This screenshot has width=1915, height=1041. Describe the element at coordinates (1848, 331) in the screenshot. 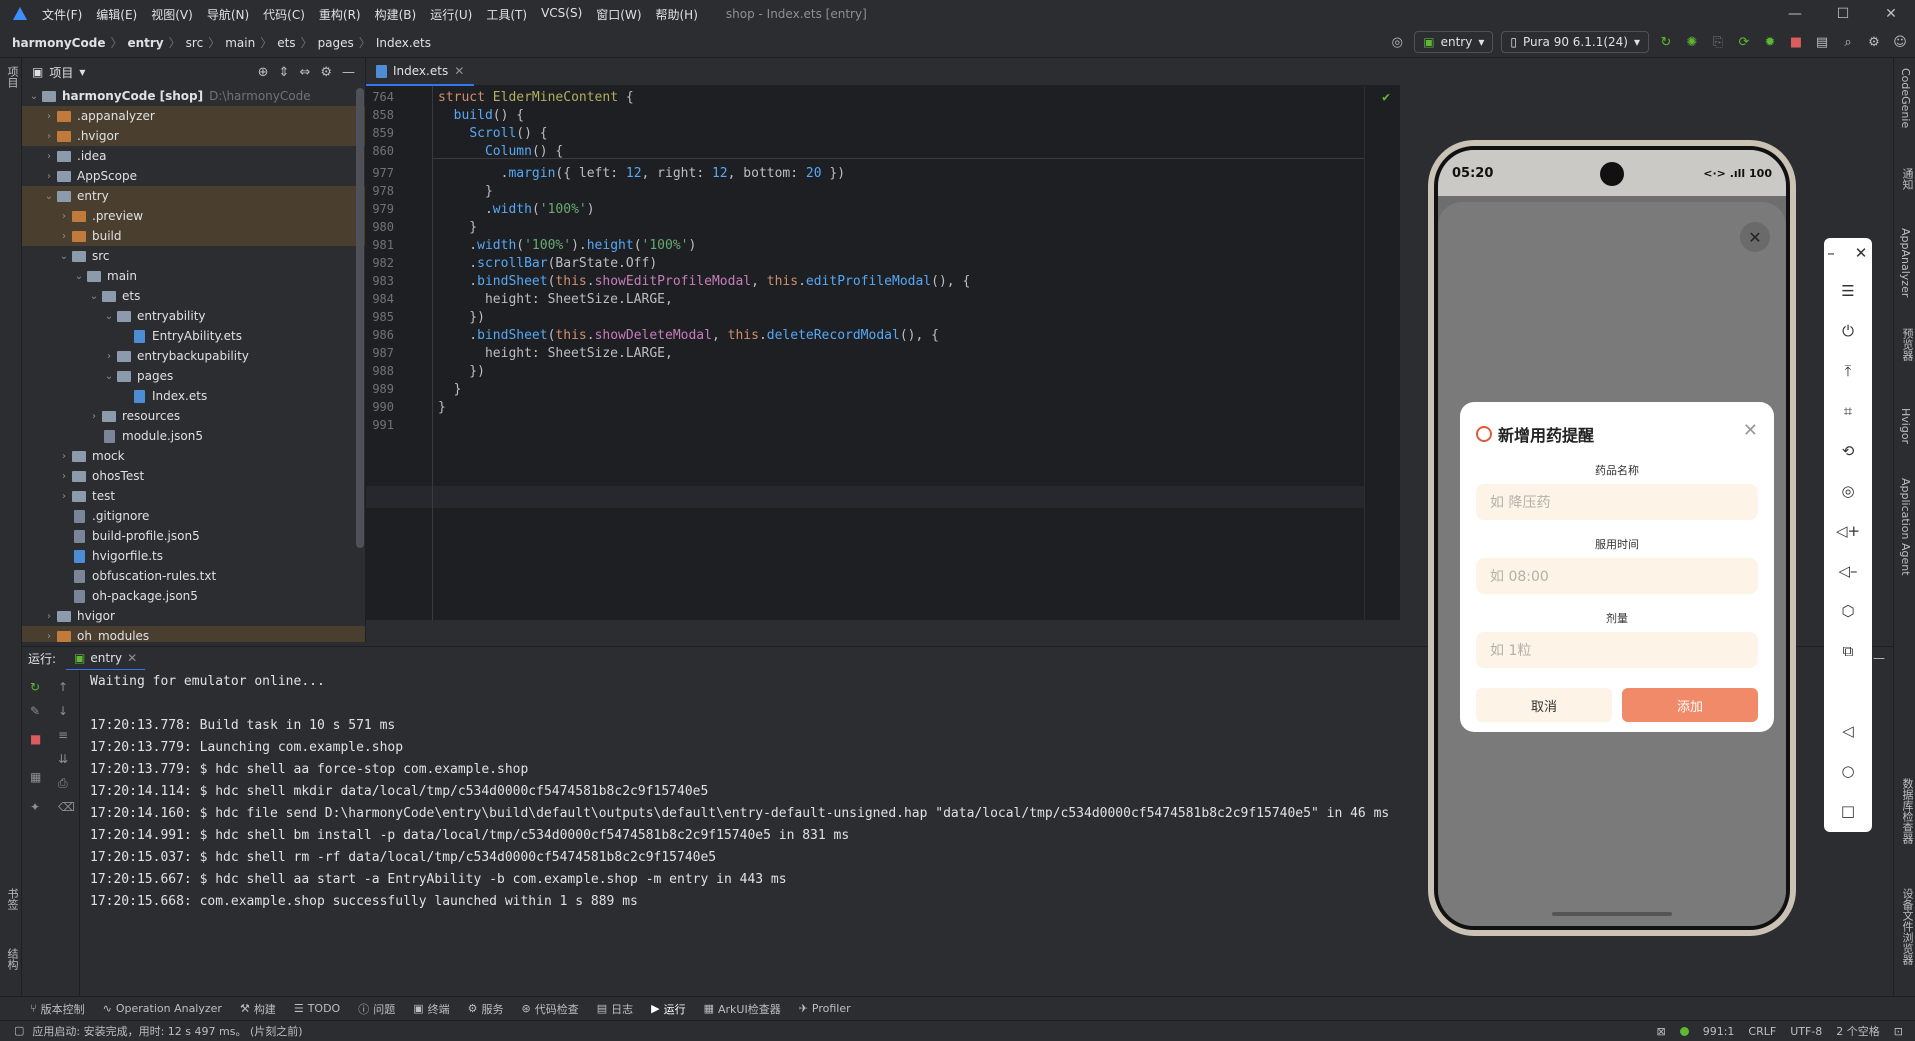

I see `power-icon: ⏻` at that location.